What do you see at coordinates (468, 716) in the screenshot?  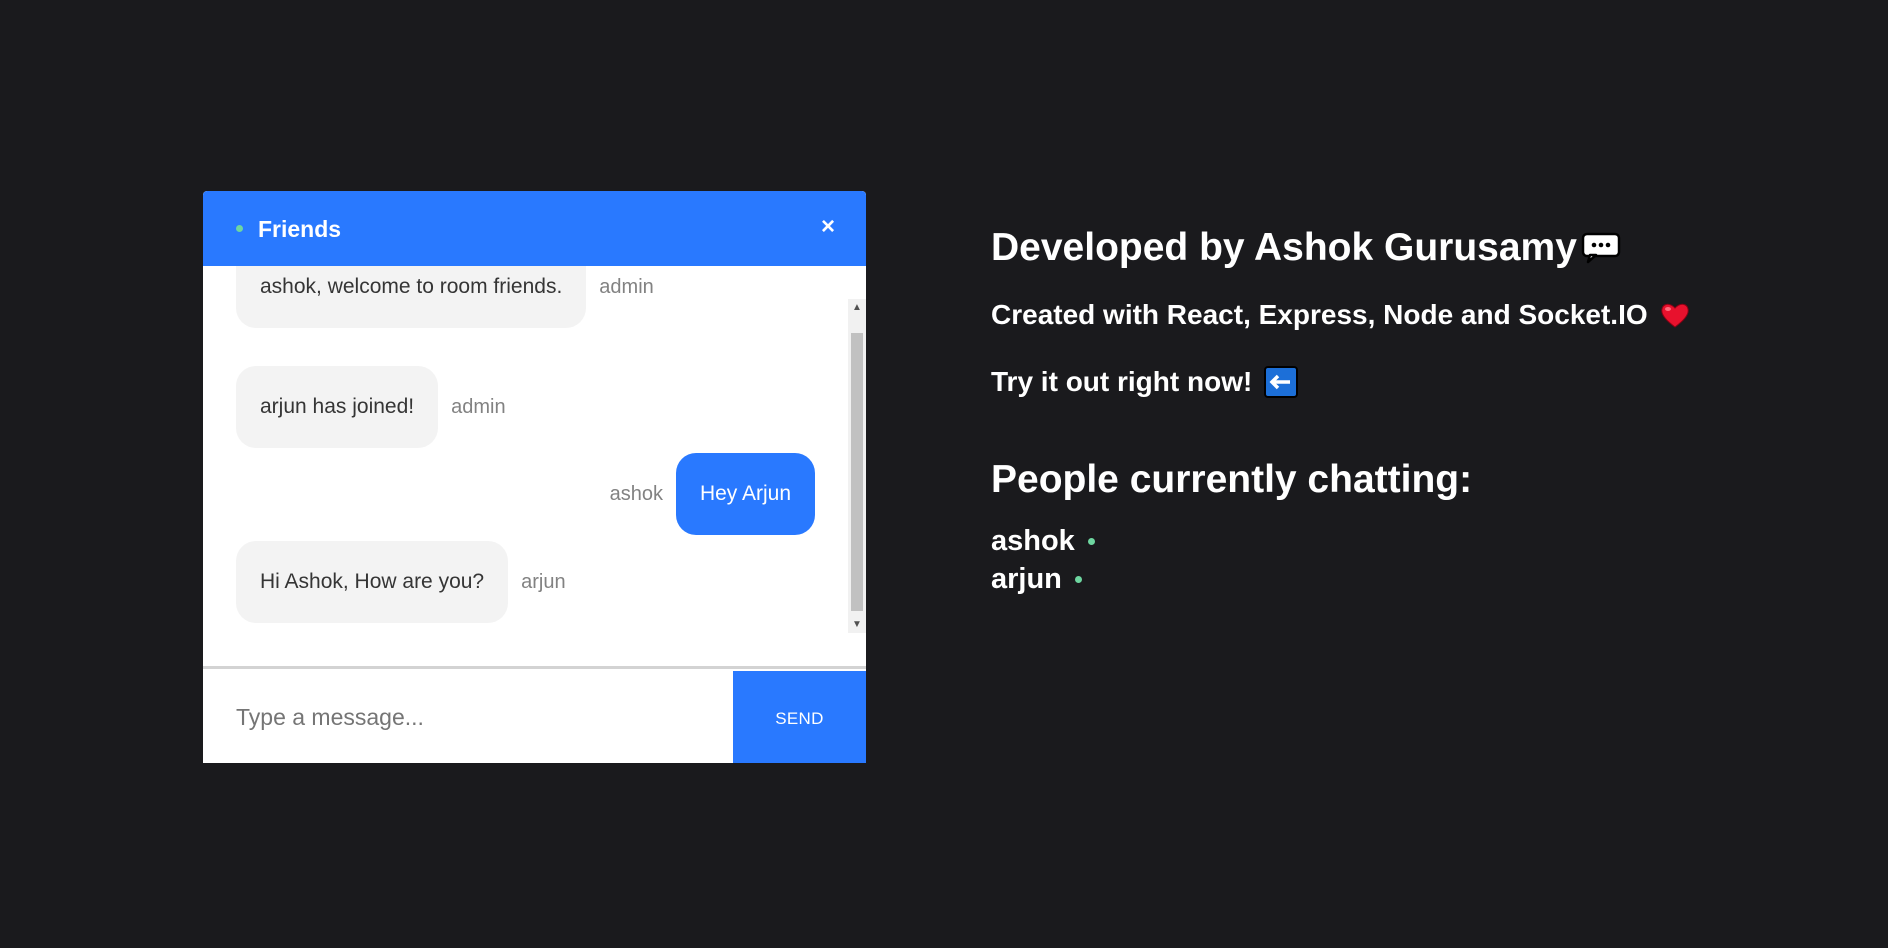 I see `message-input` at bounding box center [468, 716].